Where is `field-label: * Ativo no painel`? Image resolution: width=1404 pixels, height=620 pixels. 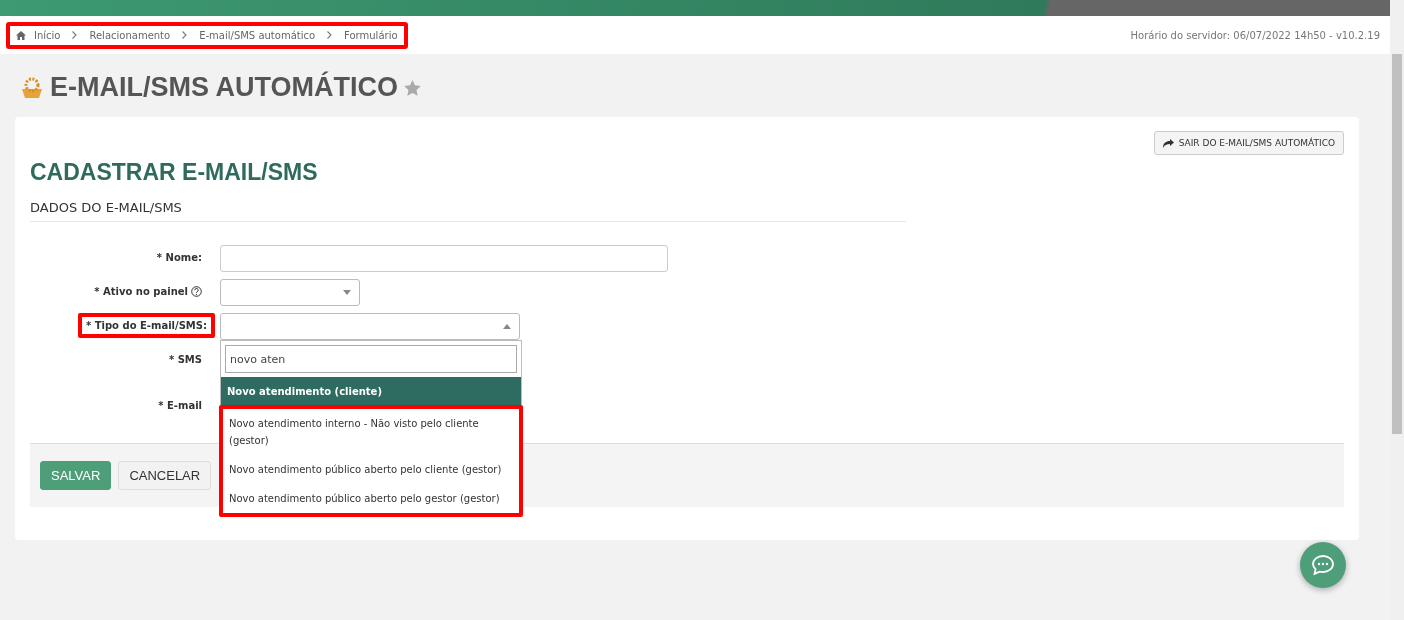
field-label: * Ativo no painel is located at coordinates (148, 291).